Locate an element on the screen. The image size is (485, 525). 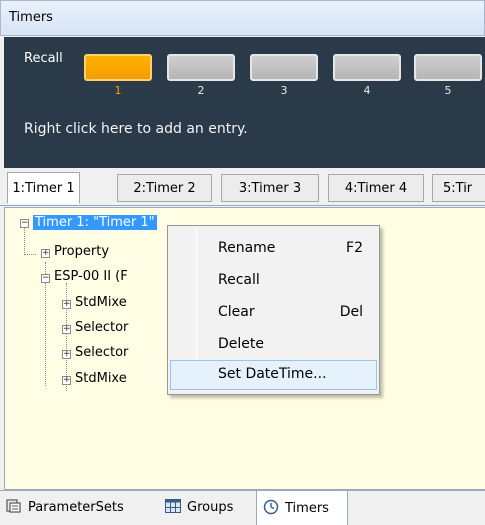
menu-item-shortcut: F2 is located at coordinates (354, 248).